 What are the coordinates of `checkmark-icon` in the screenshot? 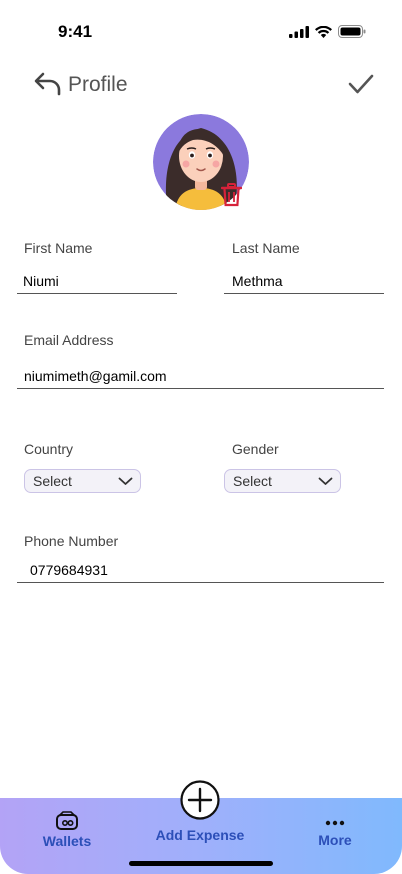 It's located at (361, 84).